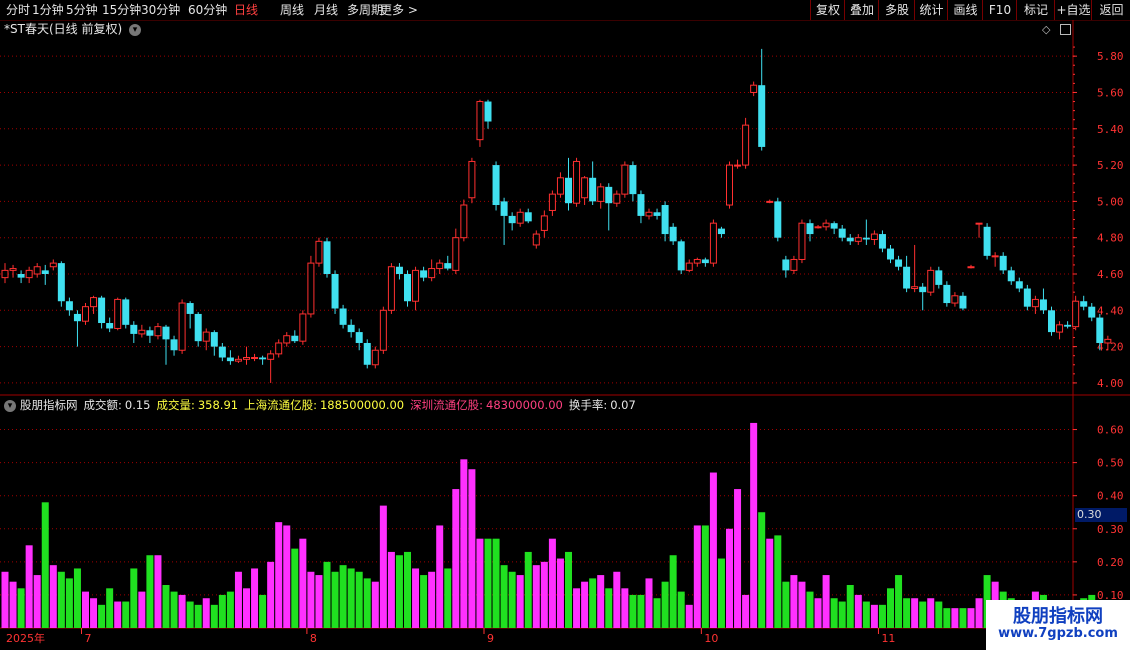 The width and height of the screenshot is (1130, 650). Describe the element at coordinates (1110, 201) in the screenshot. I see `price-tick-label: 5.00` at that location.